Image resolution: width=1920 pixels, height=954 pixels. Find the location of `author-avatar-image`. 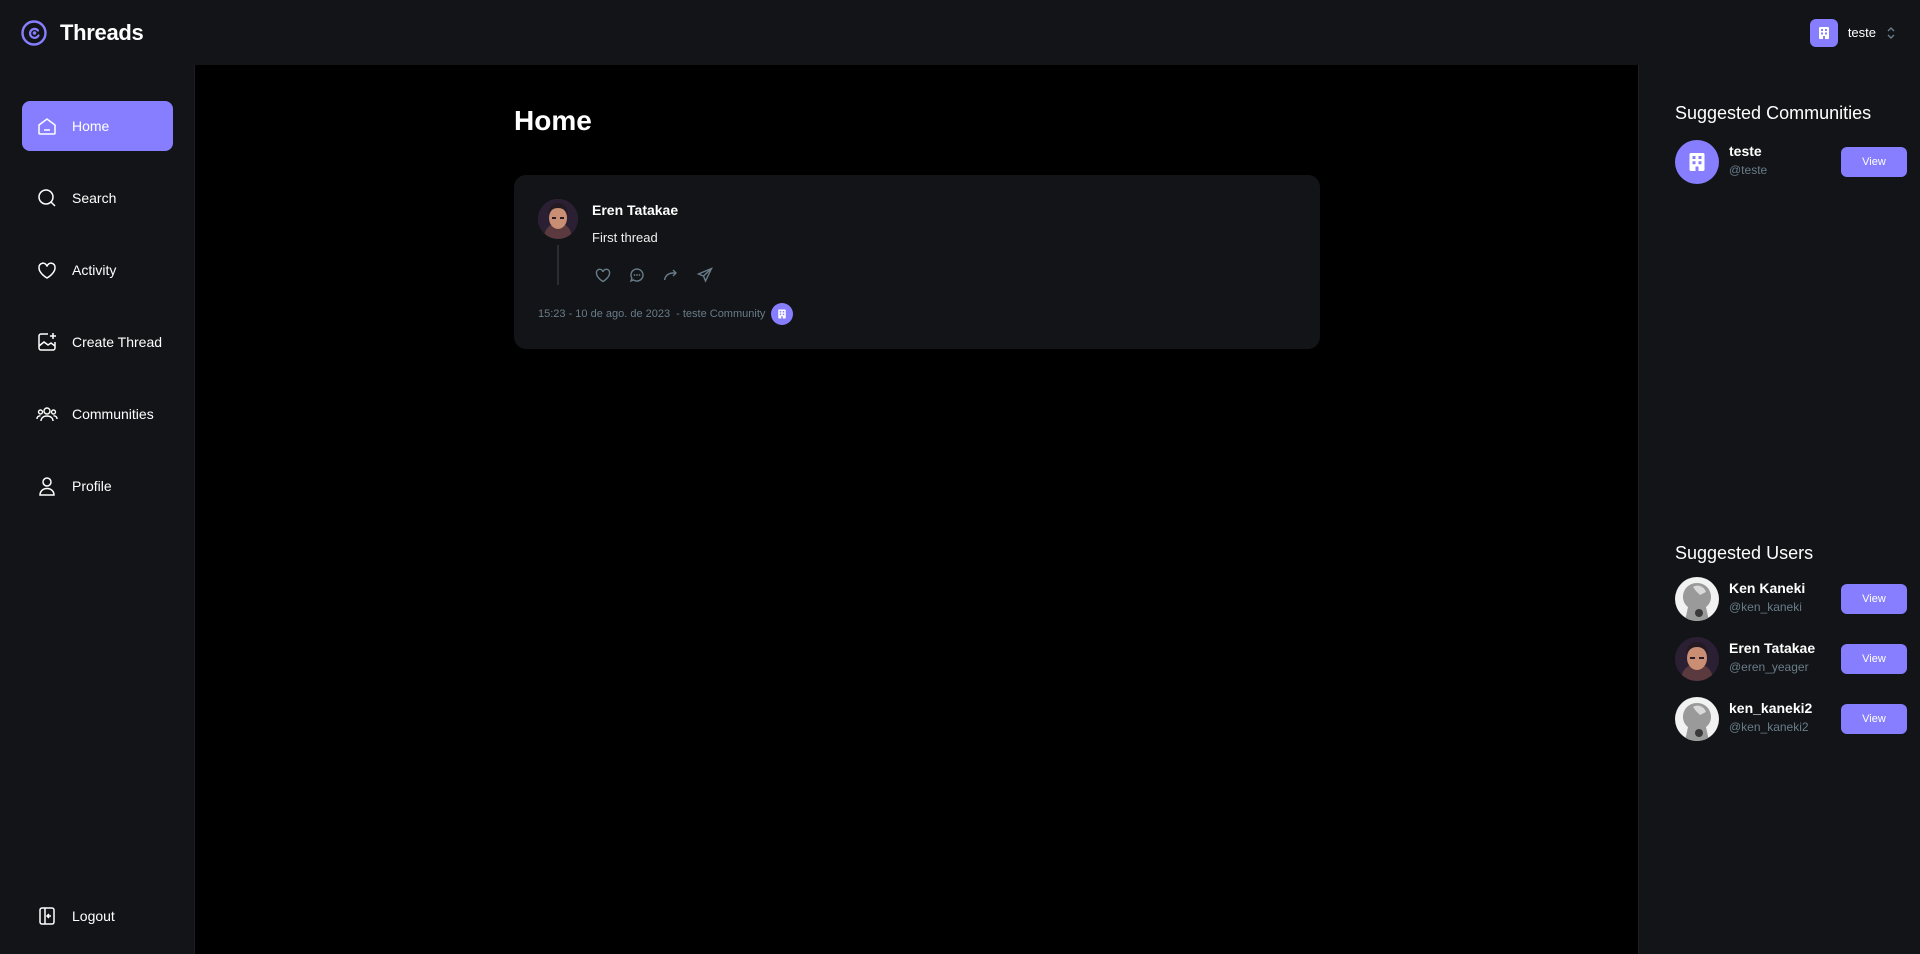

author-avatar-image is located at coordinates (558, 219).